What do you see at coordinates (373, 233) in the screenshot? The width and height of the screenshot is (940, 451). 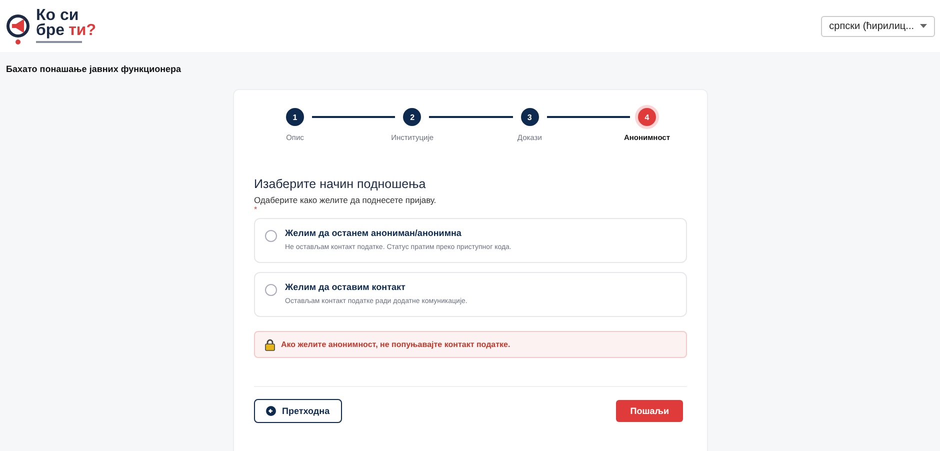 I see `option-title: Желим да останем анониман/анонимна` at bounding box center [373, 233].